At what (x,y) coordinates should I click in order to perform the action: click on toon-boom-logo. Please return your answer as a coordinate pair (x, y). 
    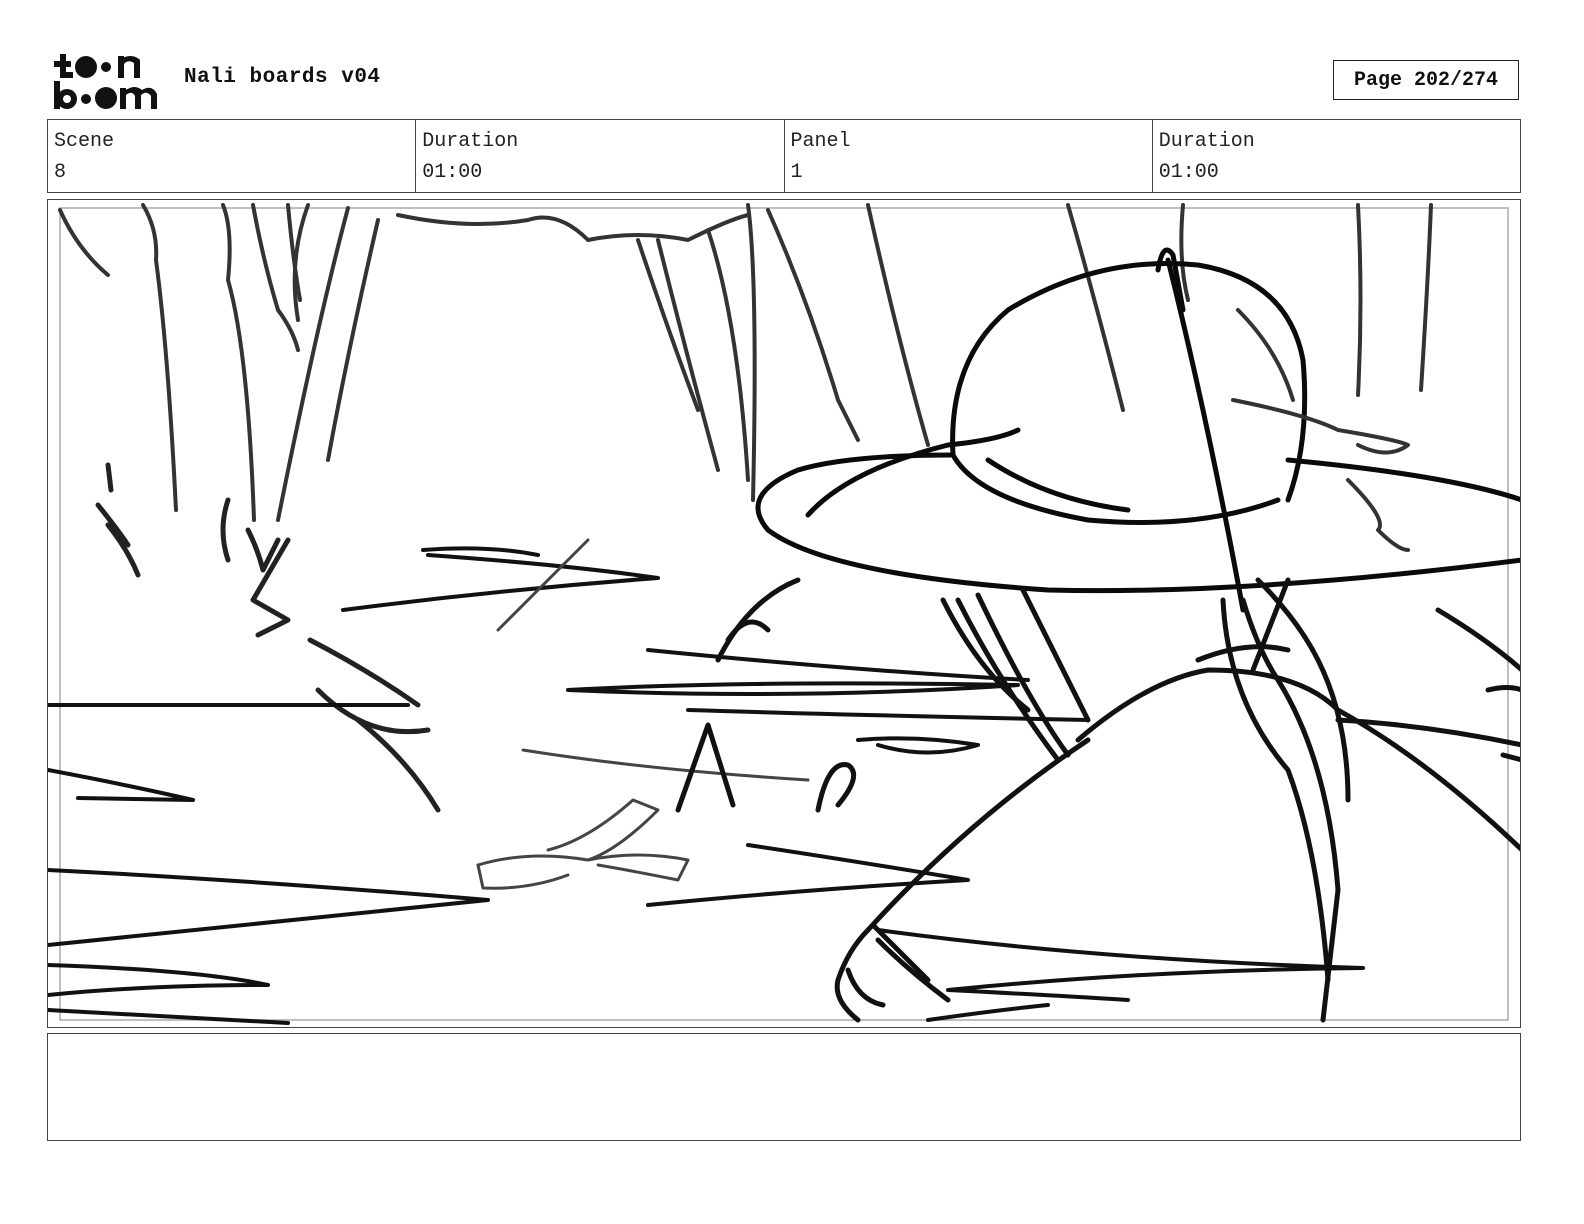
    Looking at the image, I should click on (108, 81).